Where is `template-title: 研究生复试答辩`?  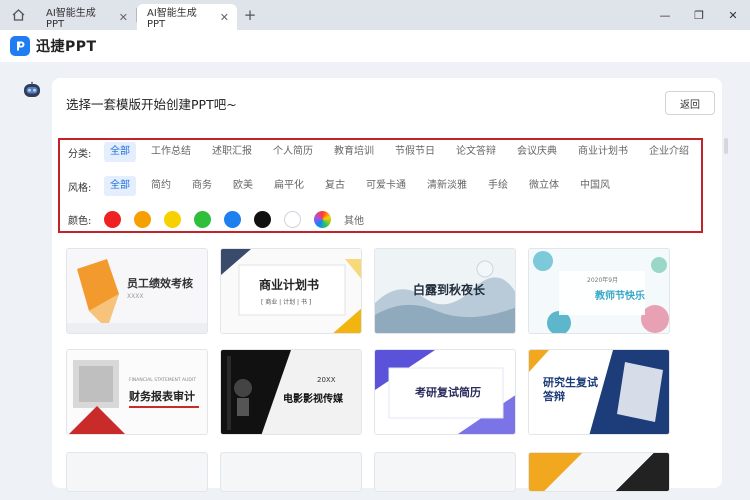
template-title: 研究生复试答辩 is located at coordinates (570, 389).